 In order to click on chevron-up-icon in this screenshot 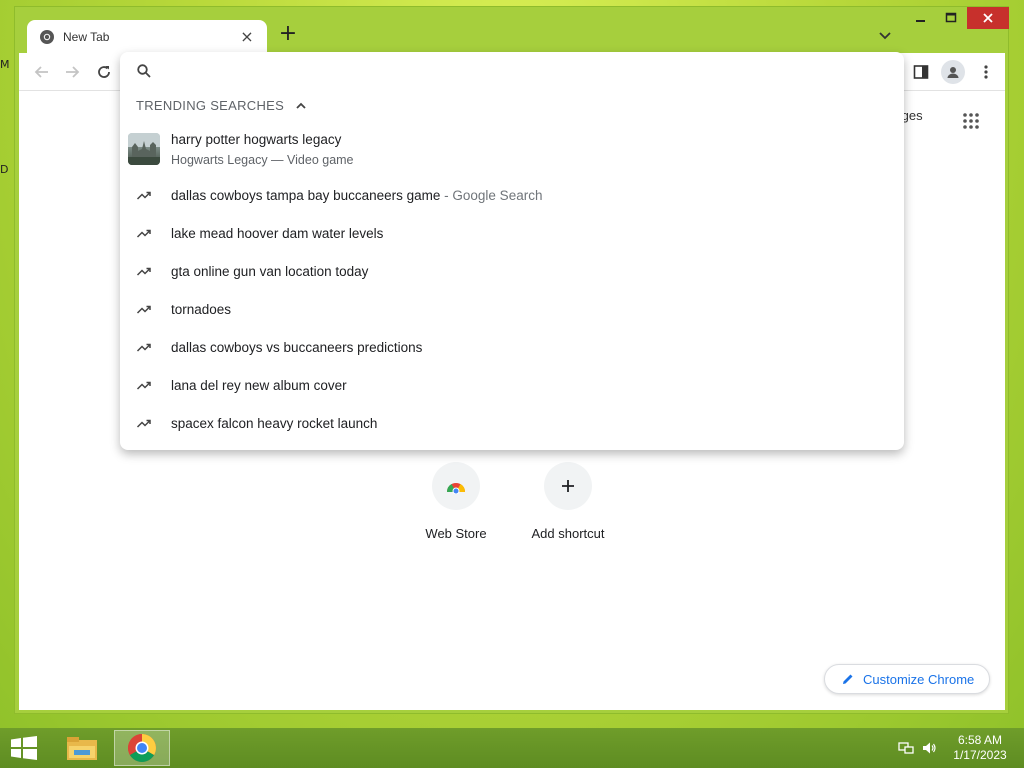, I will do `click(301, 106)`.